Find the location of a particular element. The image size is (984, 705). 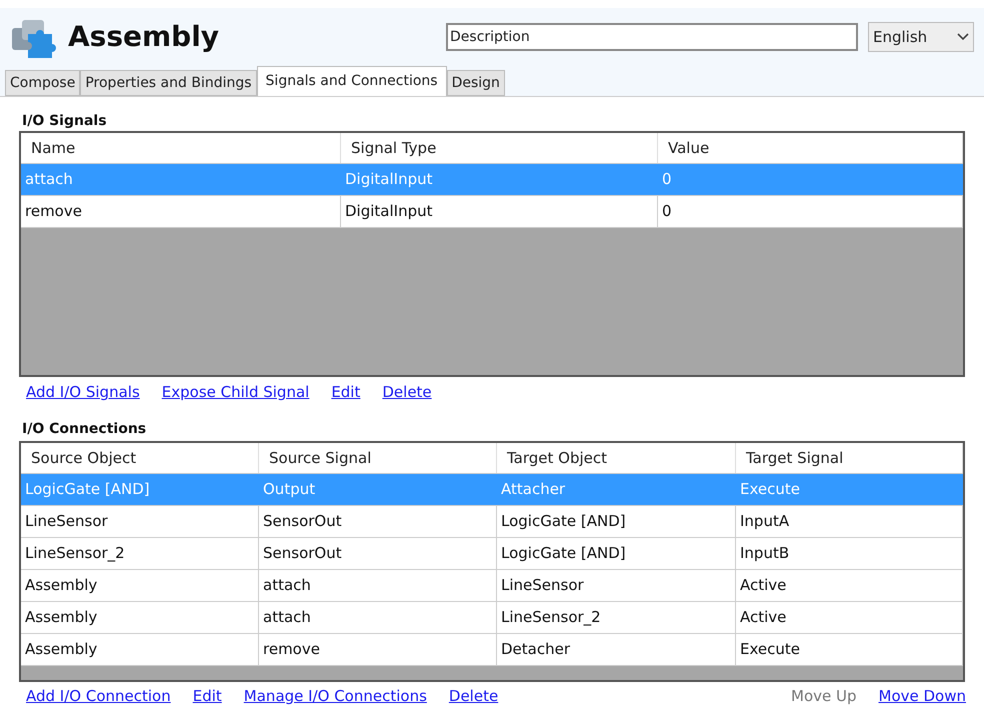

column-header: Name is located at coordinates (181, 148).